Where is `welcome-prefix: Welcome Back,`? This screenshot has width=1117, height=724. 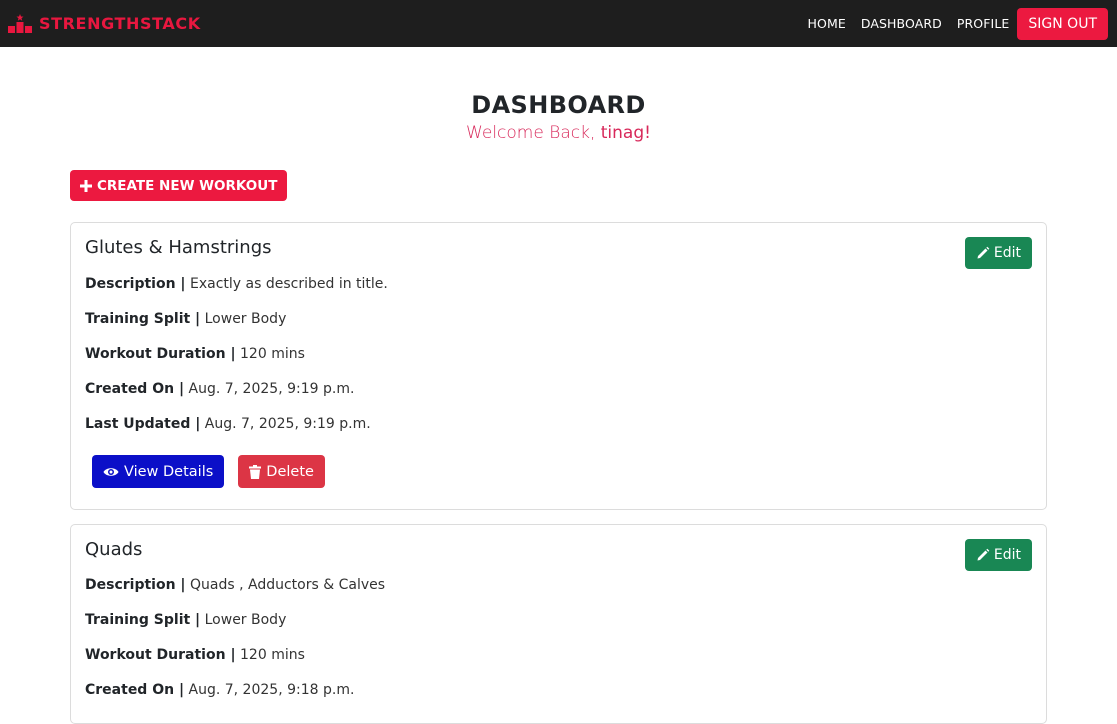 welcome-prefix: Welcome Back, is located at coordinates (531, 133).